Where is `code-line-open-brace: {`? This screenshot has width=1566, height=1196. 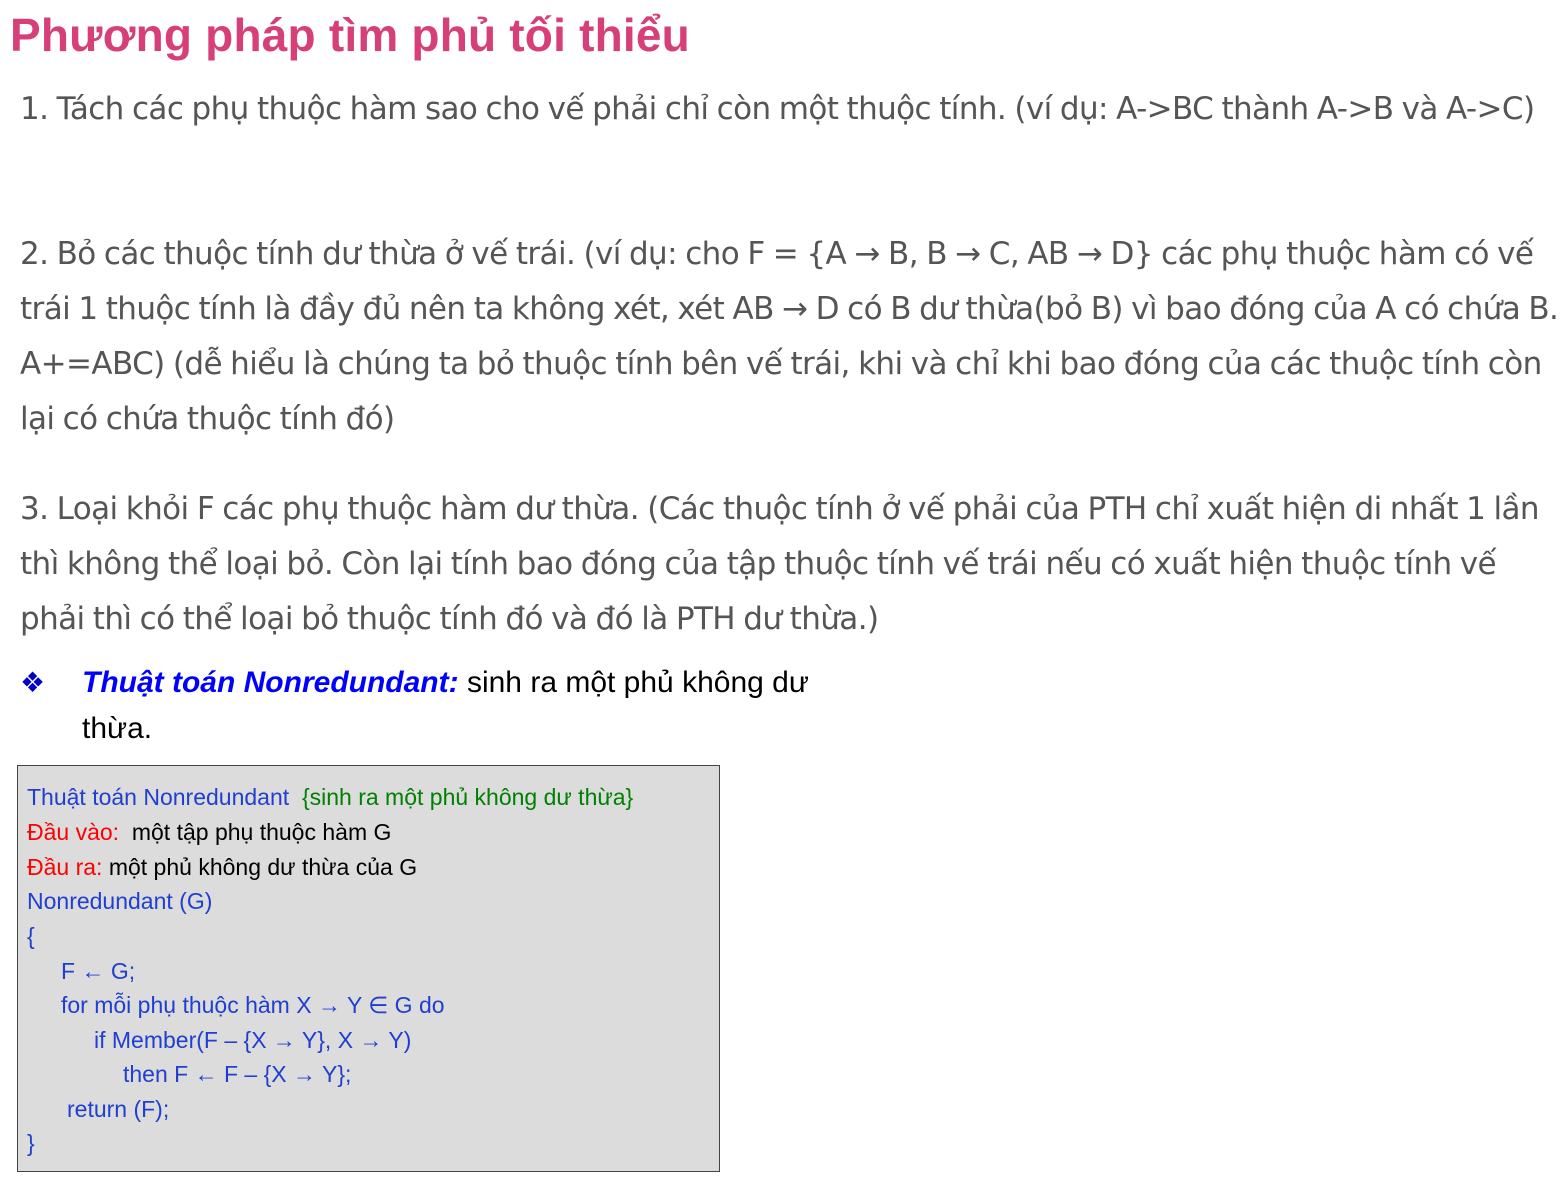 code-line-open-brace: { is located at coordinates (31, 936).